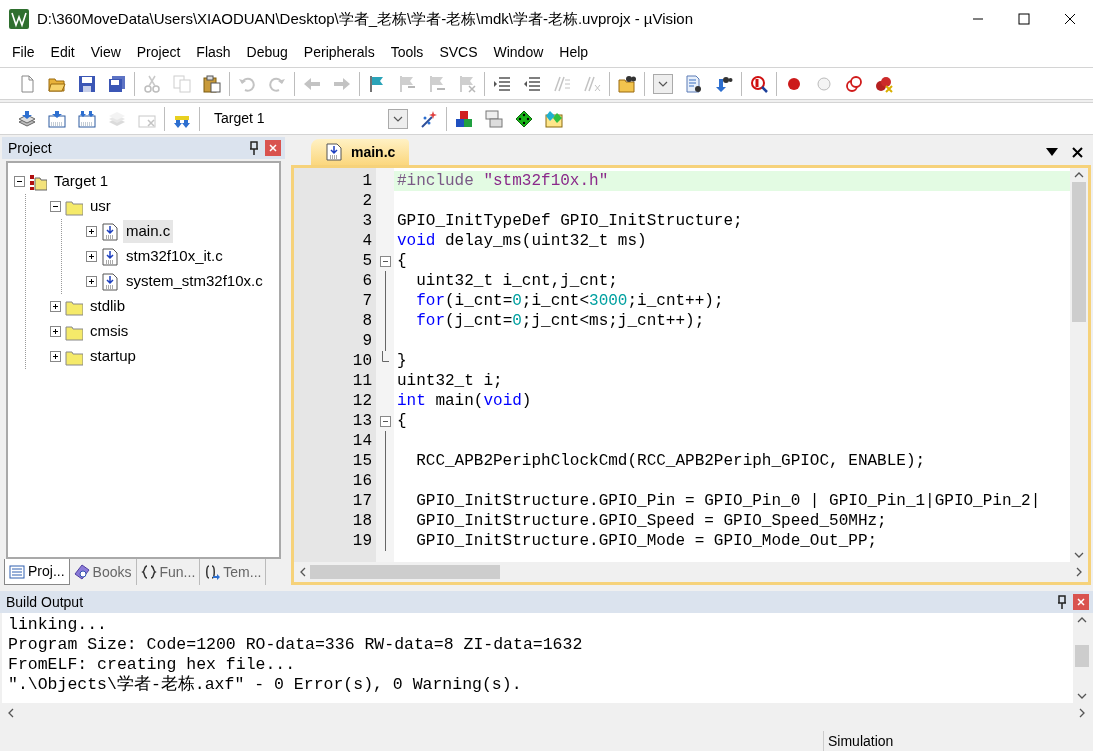  I want to click on tree-item: startup, so click(113, 356).